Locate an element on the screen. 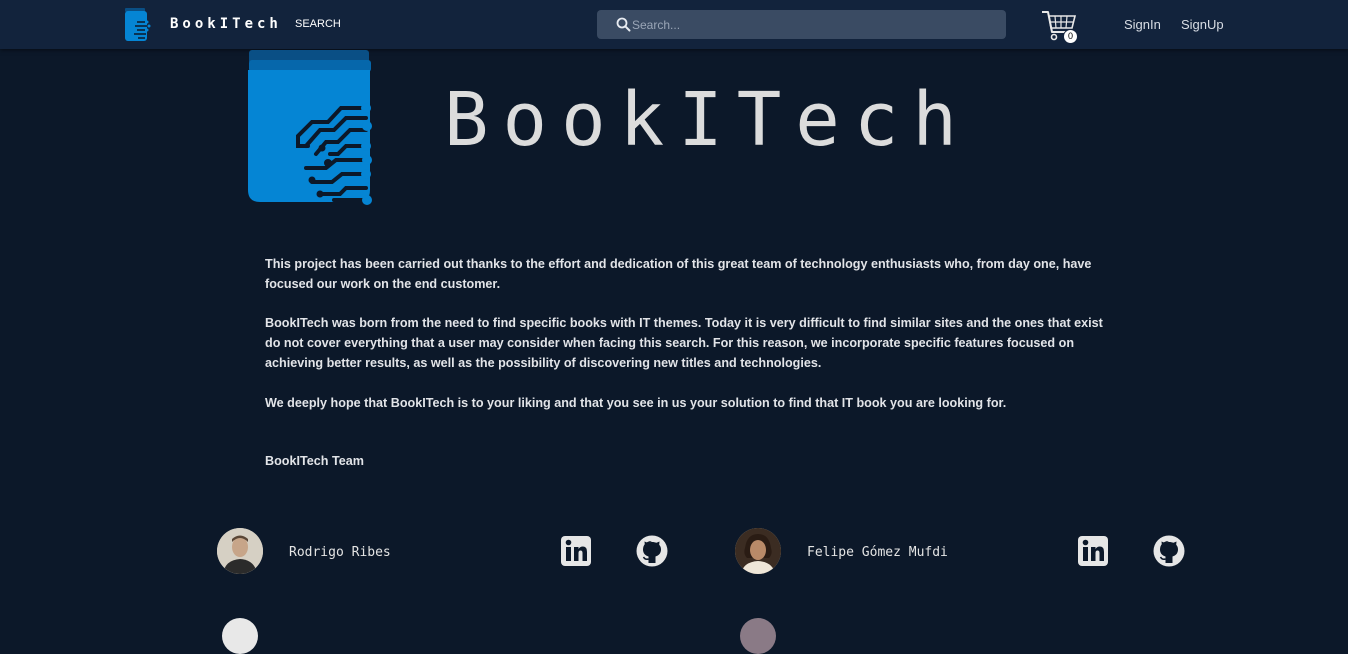 This screenshot has height=654, width=1348. cart-count-badge: 0 is located at coordinates (1070, 36).